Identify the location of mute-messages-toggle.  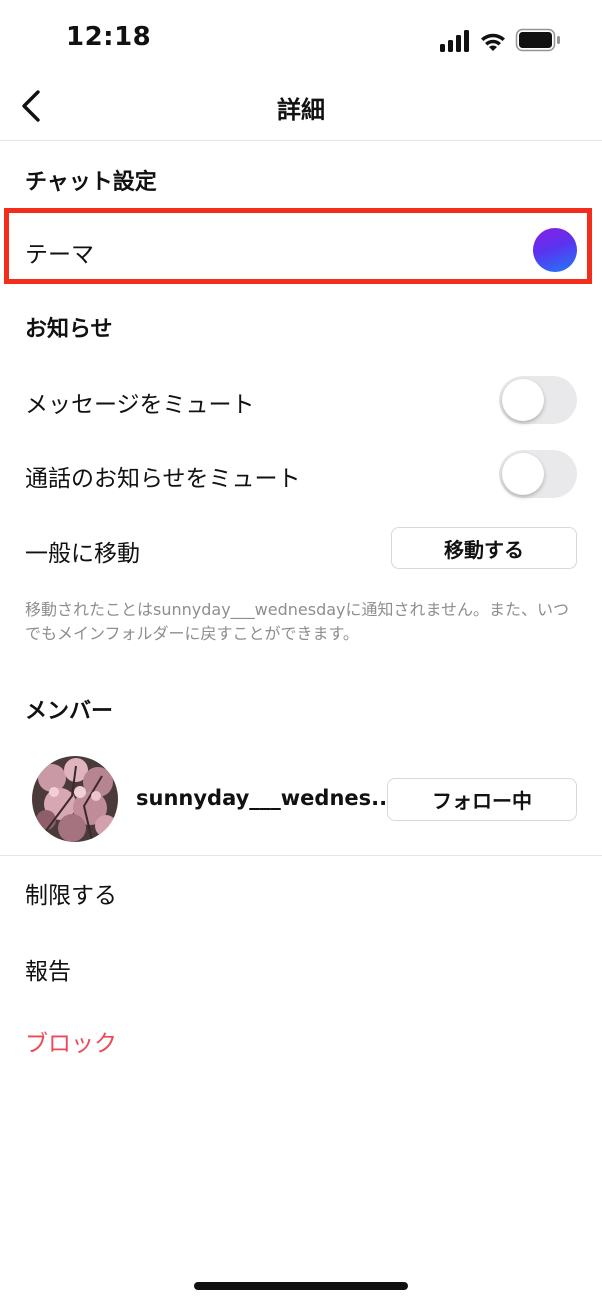
(538, 400).